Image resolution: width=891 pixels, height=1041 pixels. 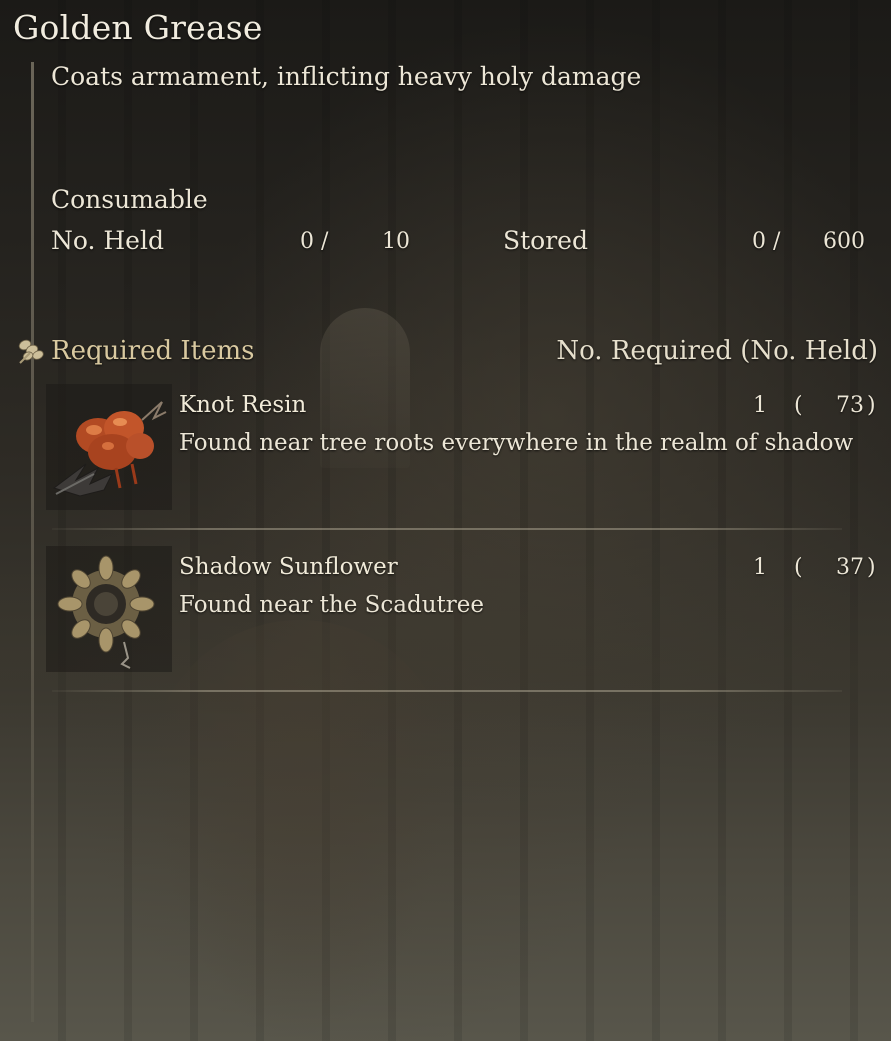 What do you see at coordinates (850, 405) in the screenshot?
I see `held-count: 73` at bounding box center [850, 405].